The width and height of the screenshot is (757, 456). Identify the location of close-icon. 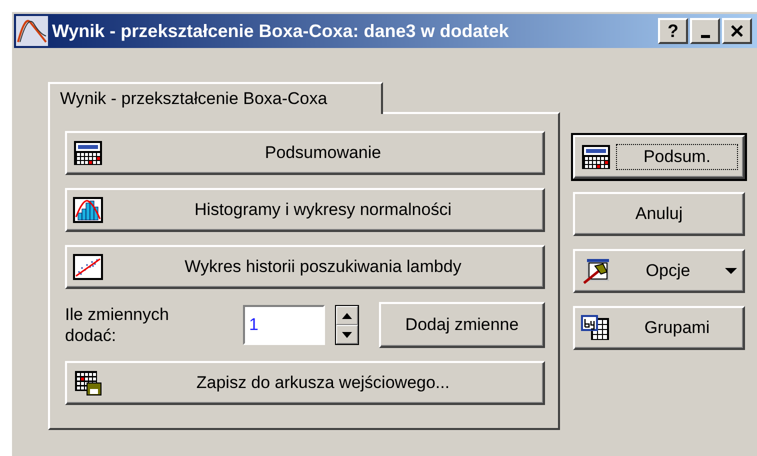
(737, 31).